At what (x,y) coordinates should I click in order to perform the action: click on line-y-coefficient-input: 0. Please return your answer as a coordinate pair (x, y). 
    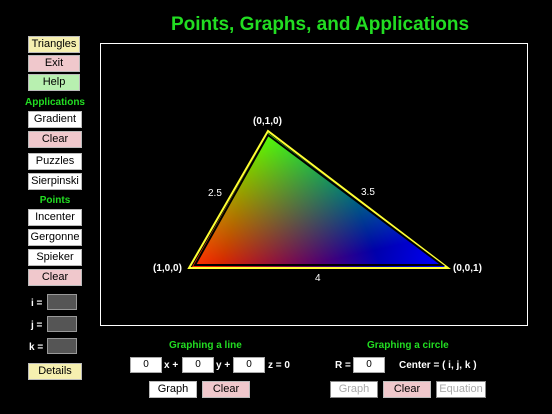
    Looking at the image, I should click on (198, 365).